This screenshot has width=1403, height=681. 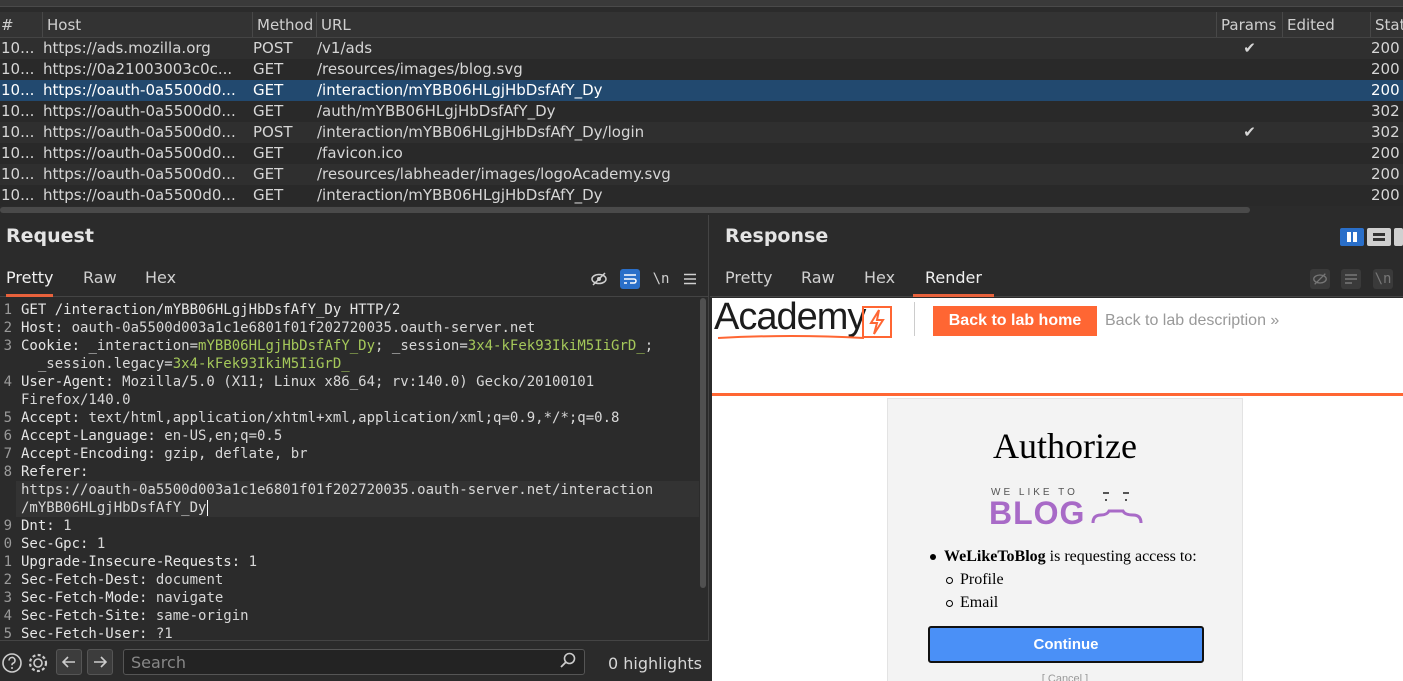 What do you see at coordinates (146, 24) in the screenshot?
I see `column-header-host: Host` at bounding box center [146, 24].